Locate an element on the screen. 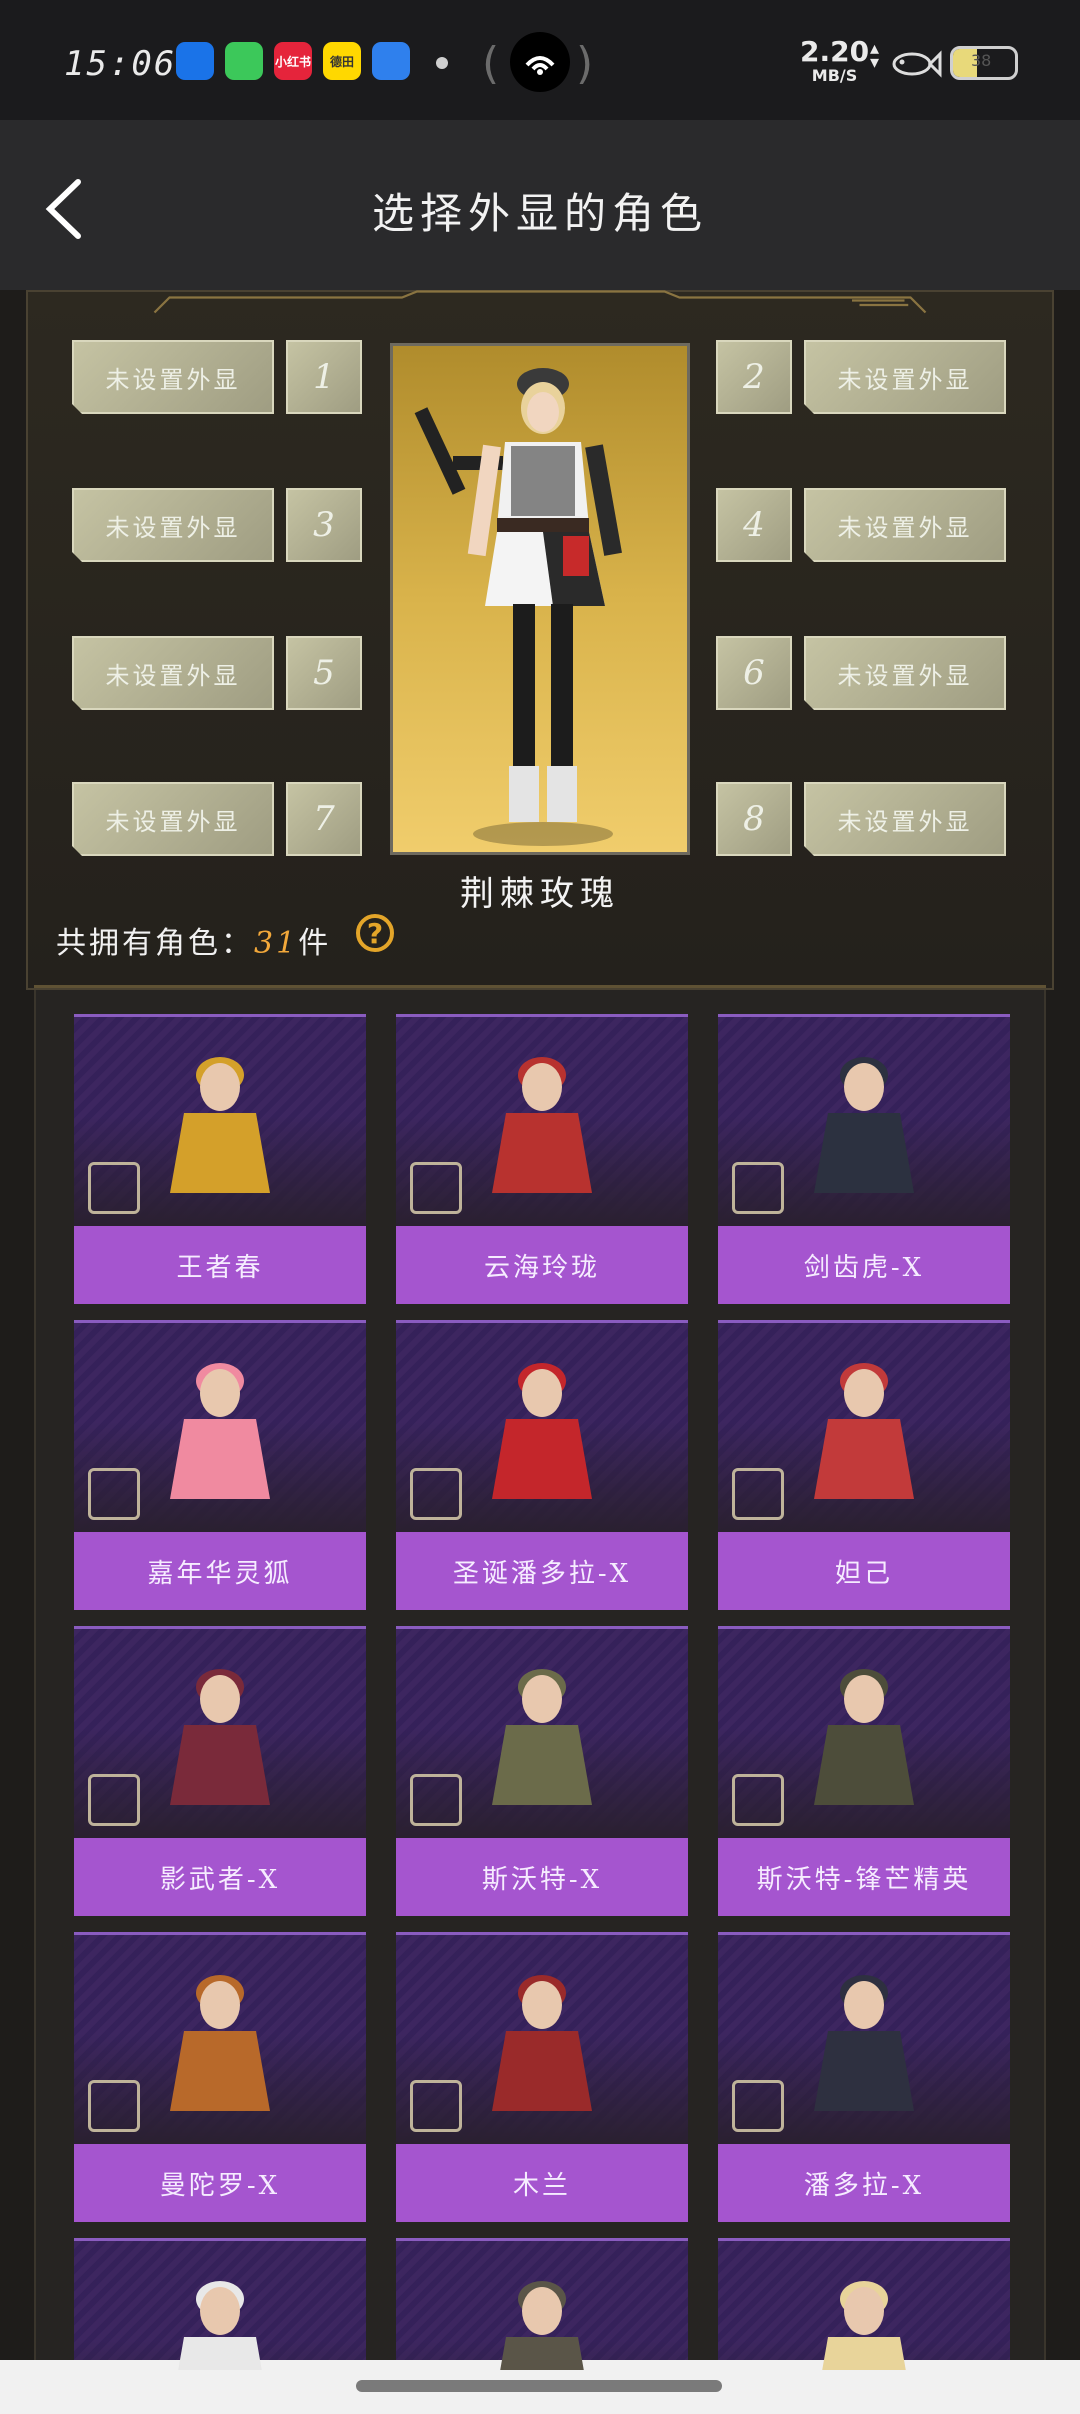 Image resolution: width=1080 pixels, height=2414 pixels. character-name: 潘多拉-X is located at coordinates (864, 2183).